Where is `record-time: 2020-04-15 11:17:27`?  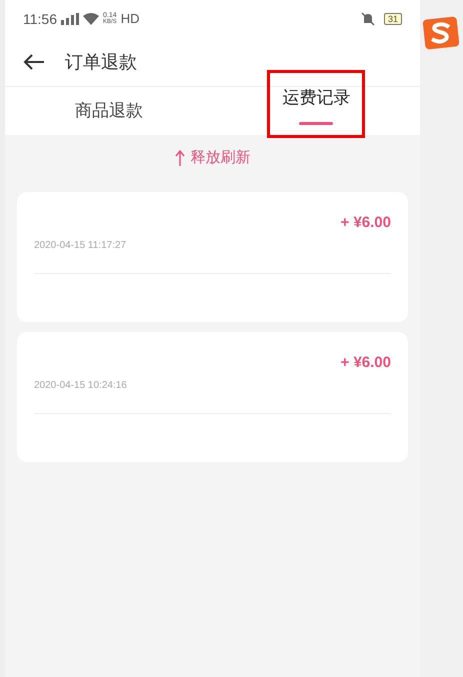
record-time: 2020-04-15 11:17:27 is located at coordinates (80, 246).